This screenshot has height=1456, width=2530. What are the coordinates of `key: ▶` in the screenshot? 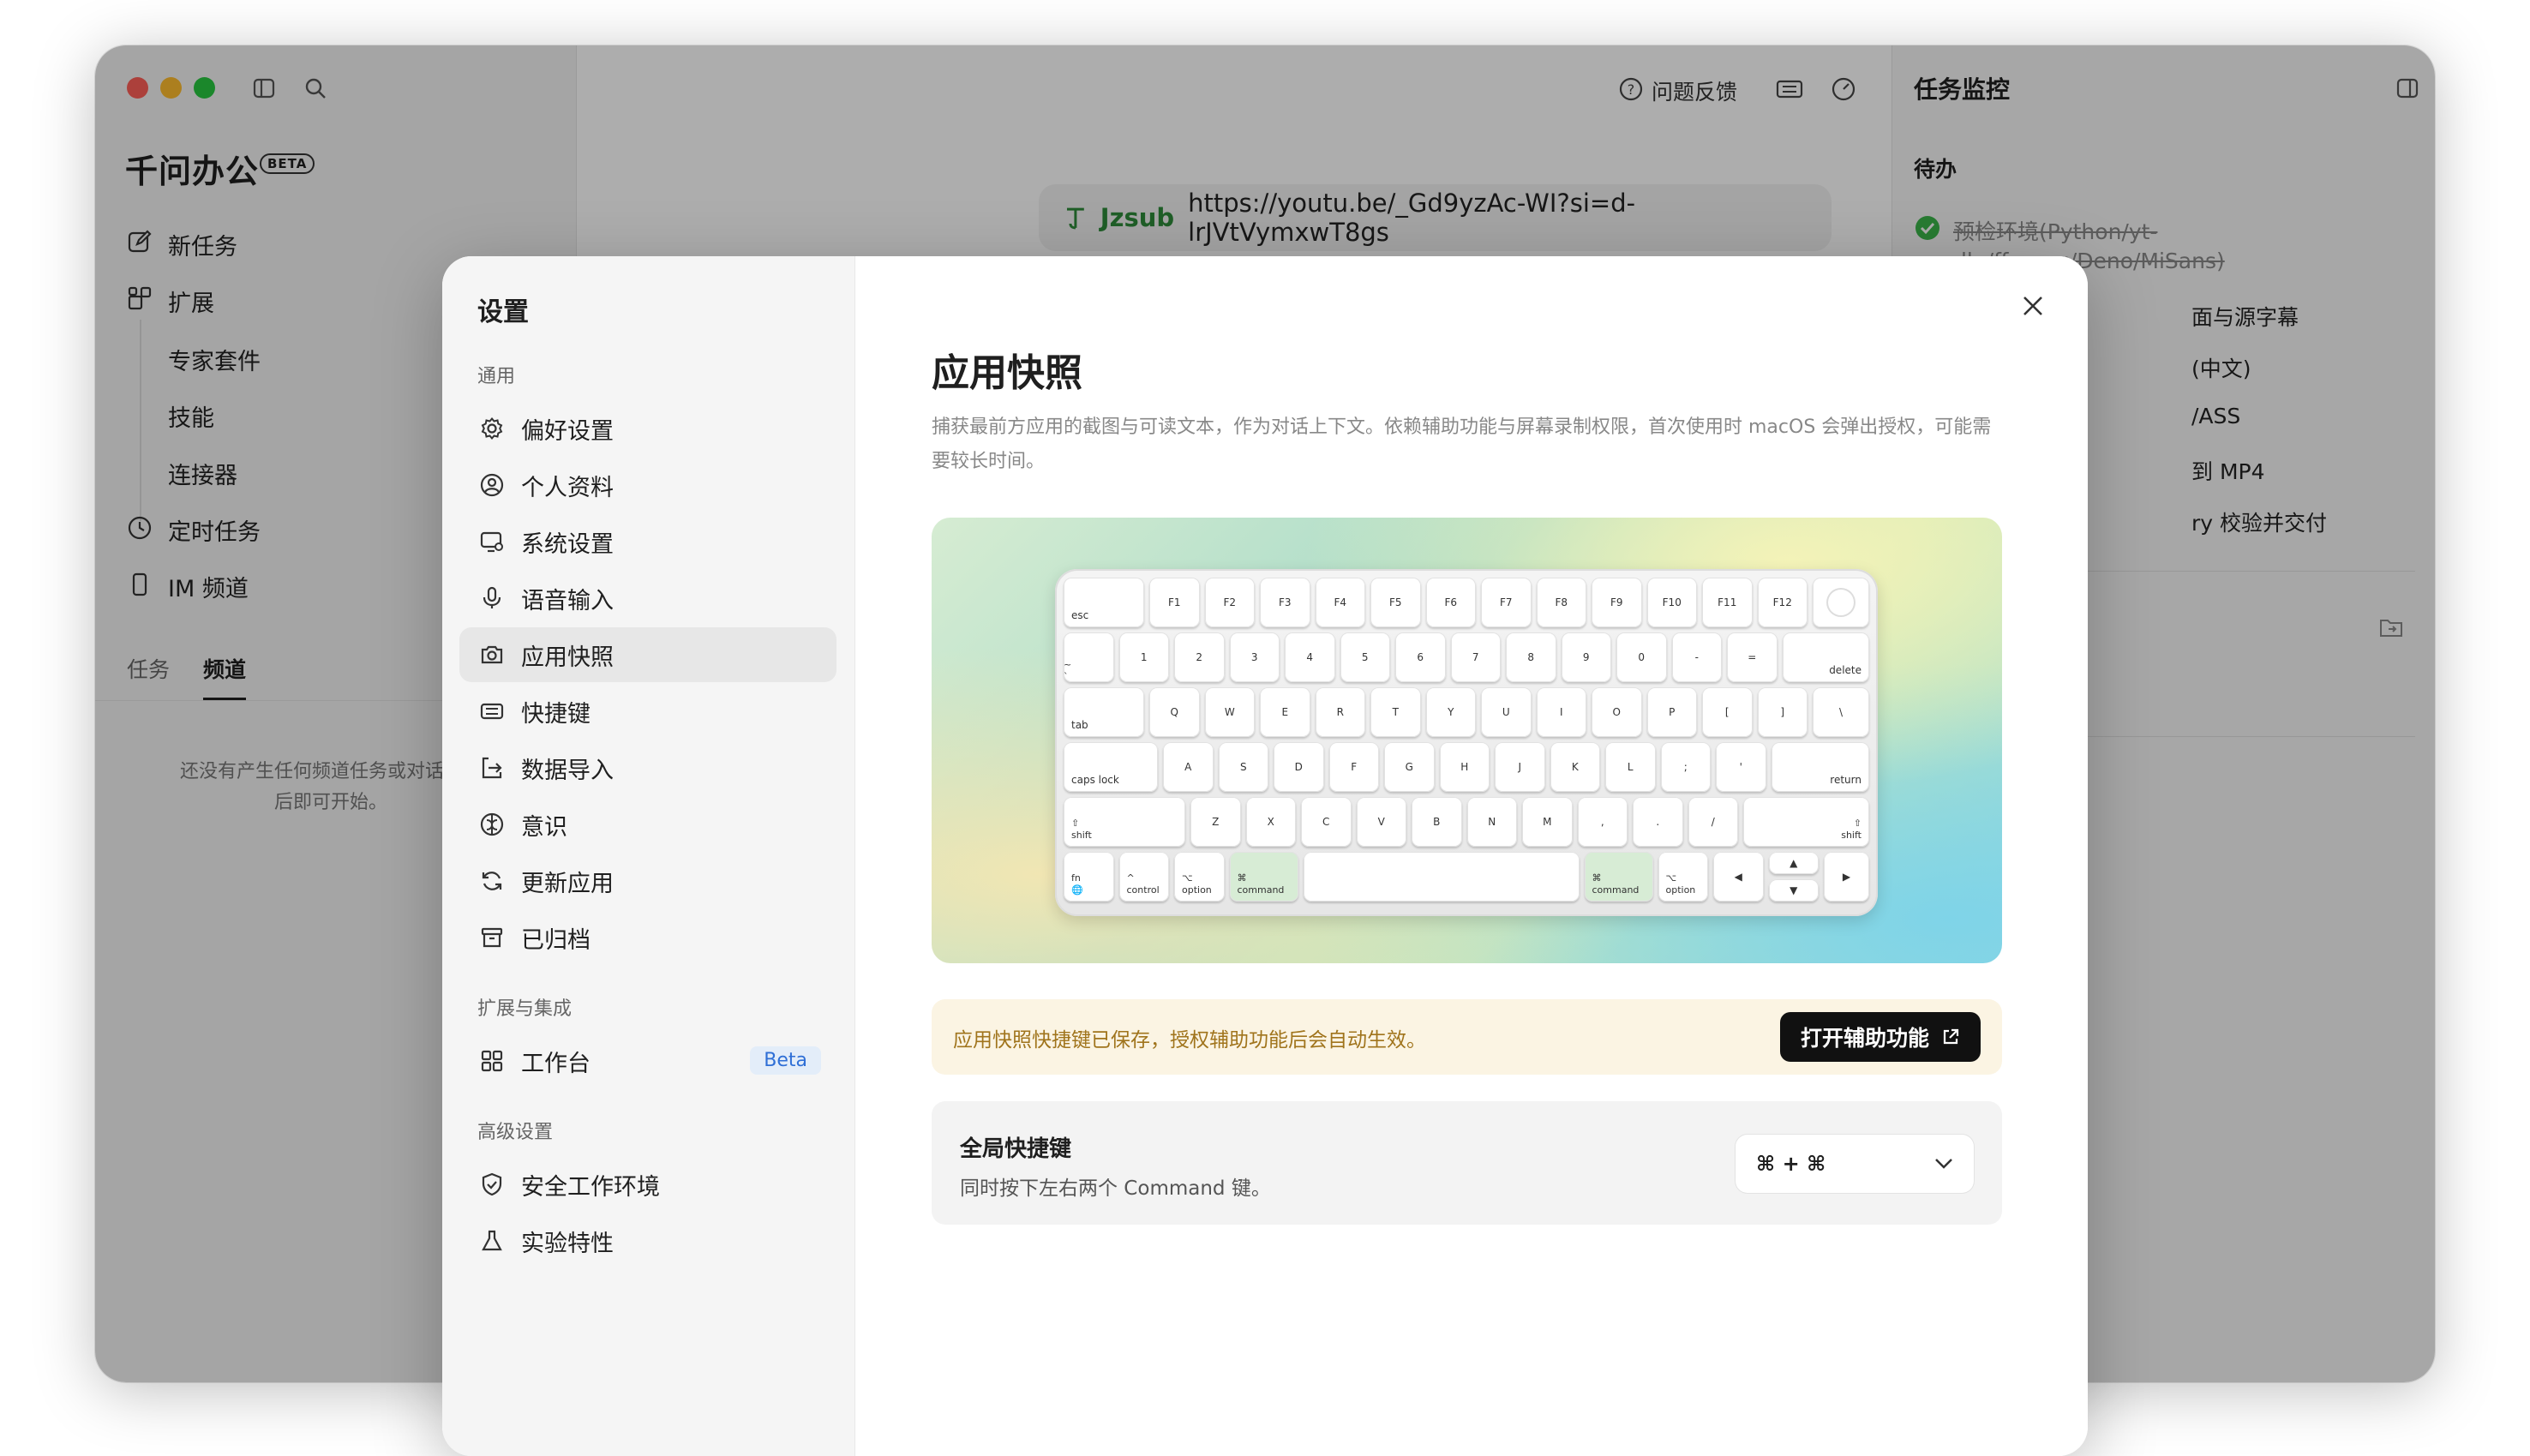 It's located at (1846, 877).